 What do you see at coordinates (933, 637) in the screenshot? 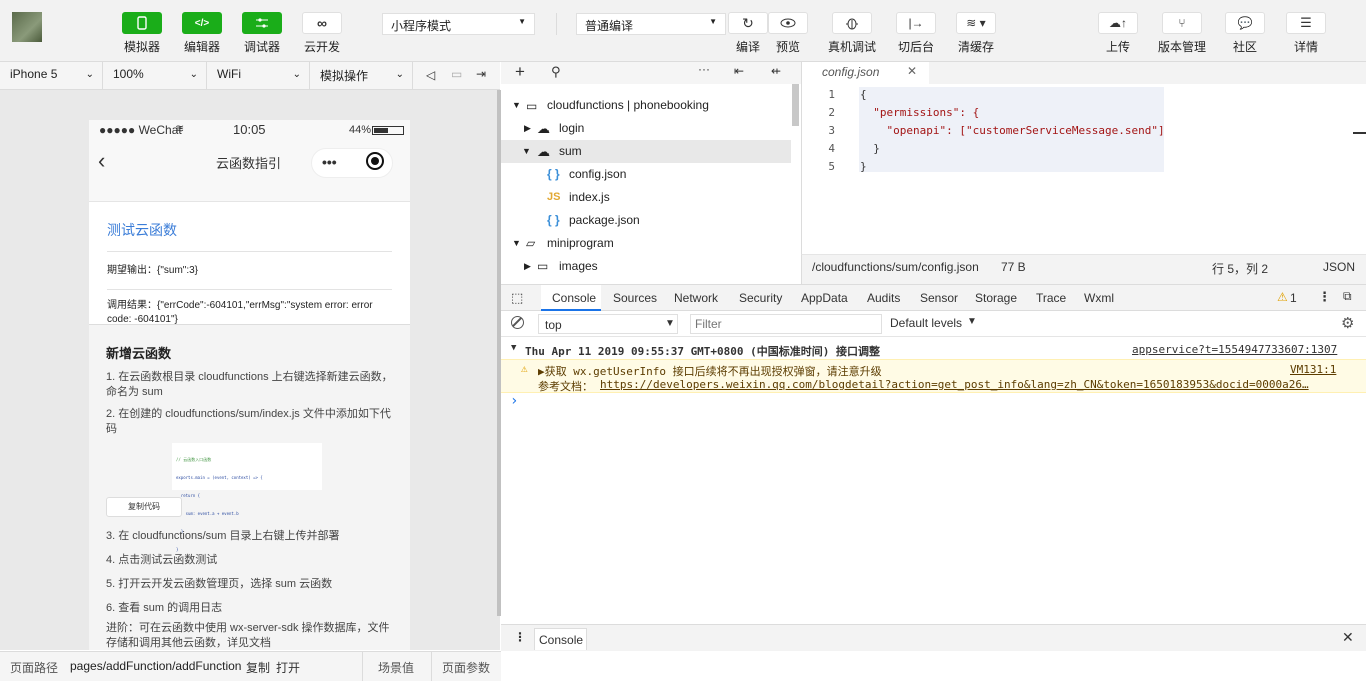
I see `console-drawer: ⋮ Console ✕` at bounding box center [933, 637].